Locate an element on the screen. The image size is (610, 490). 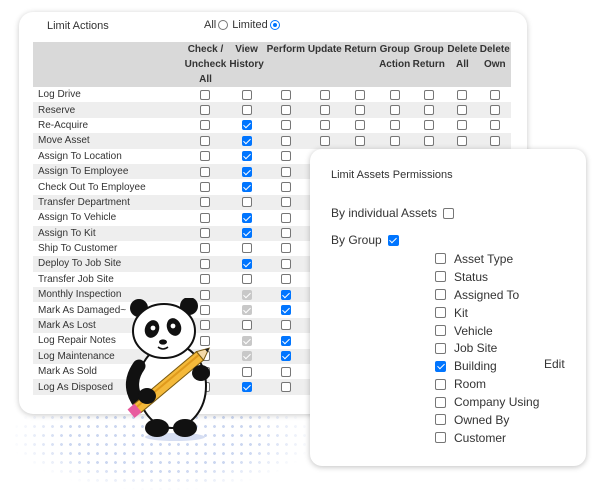
by-individual-checkbox is located at coordinates (449, 213).